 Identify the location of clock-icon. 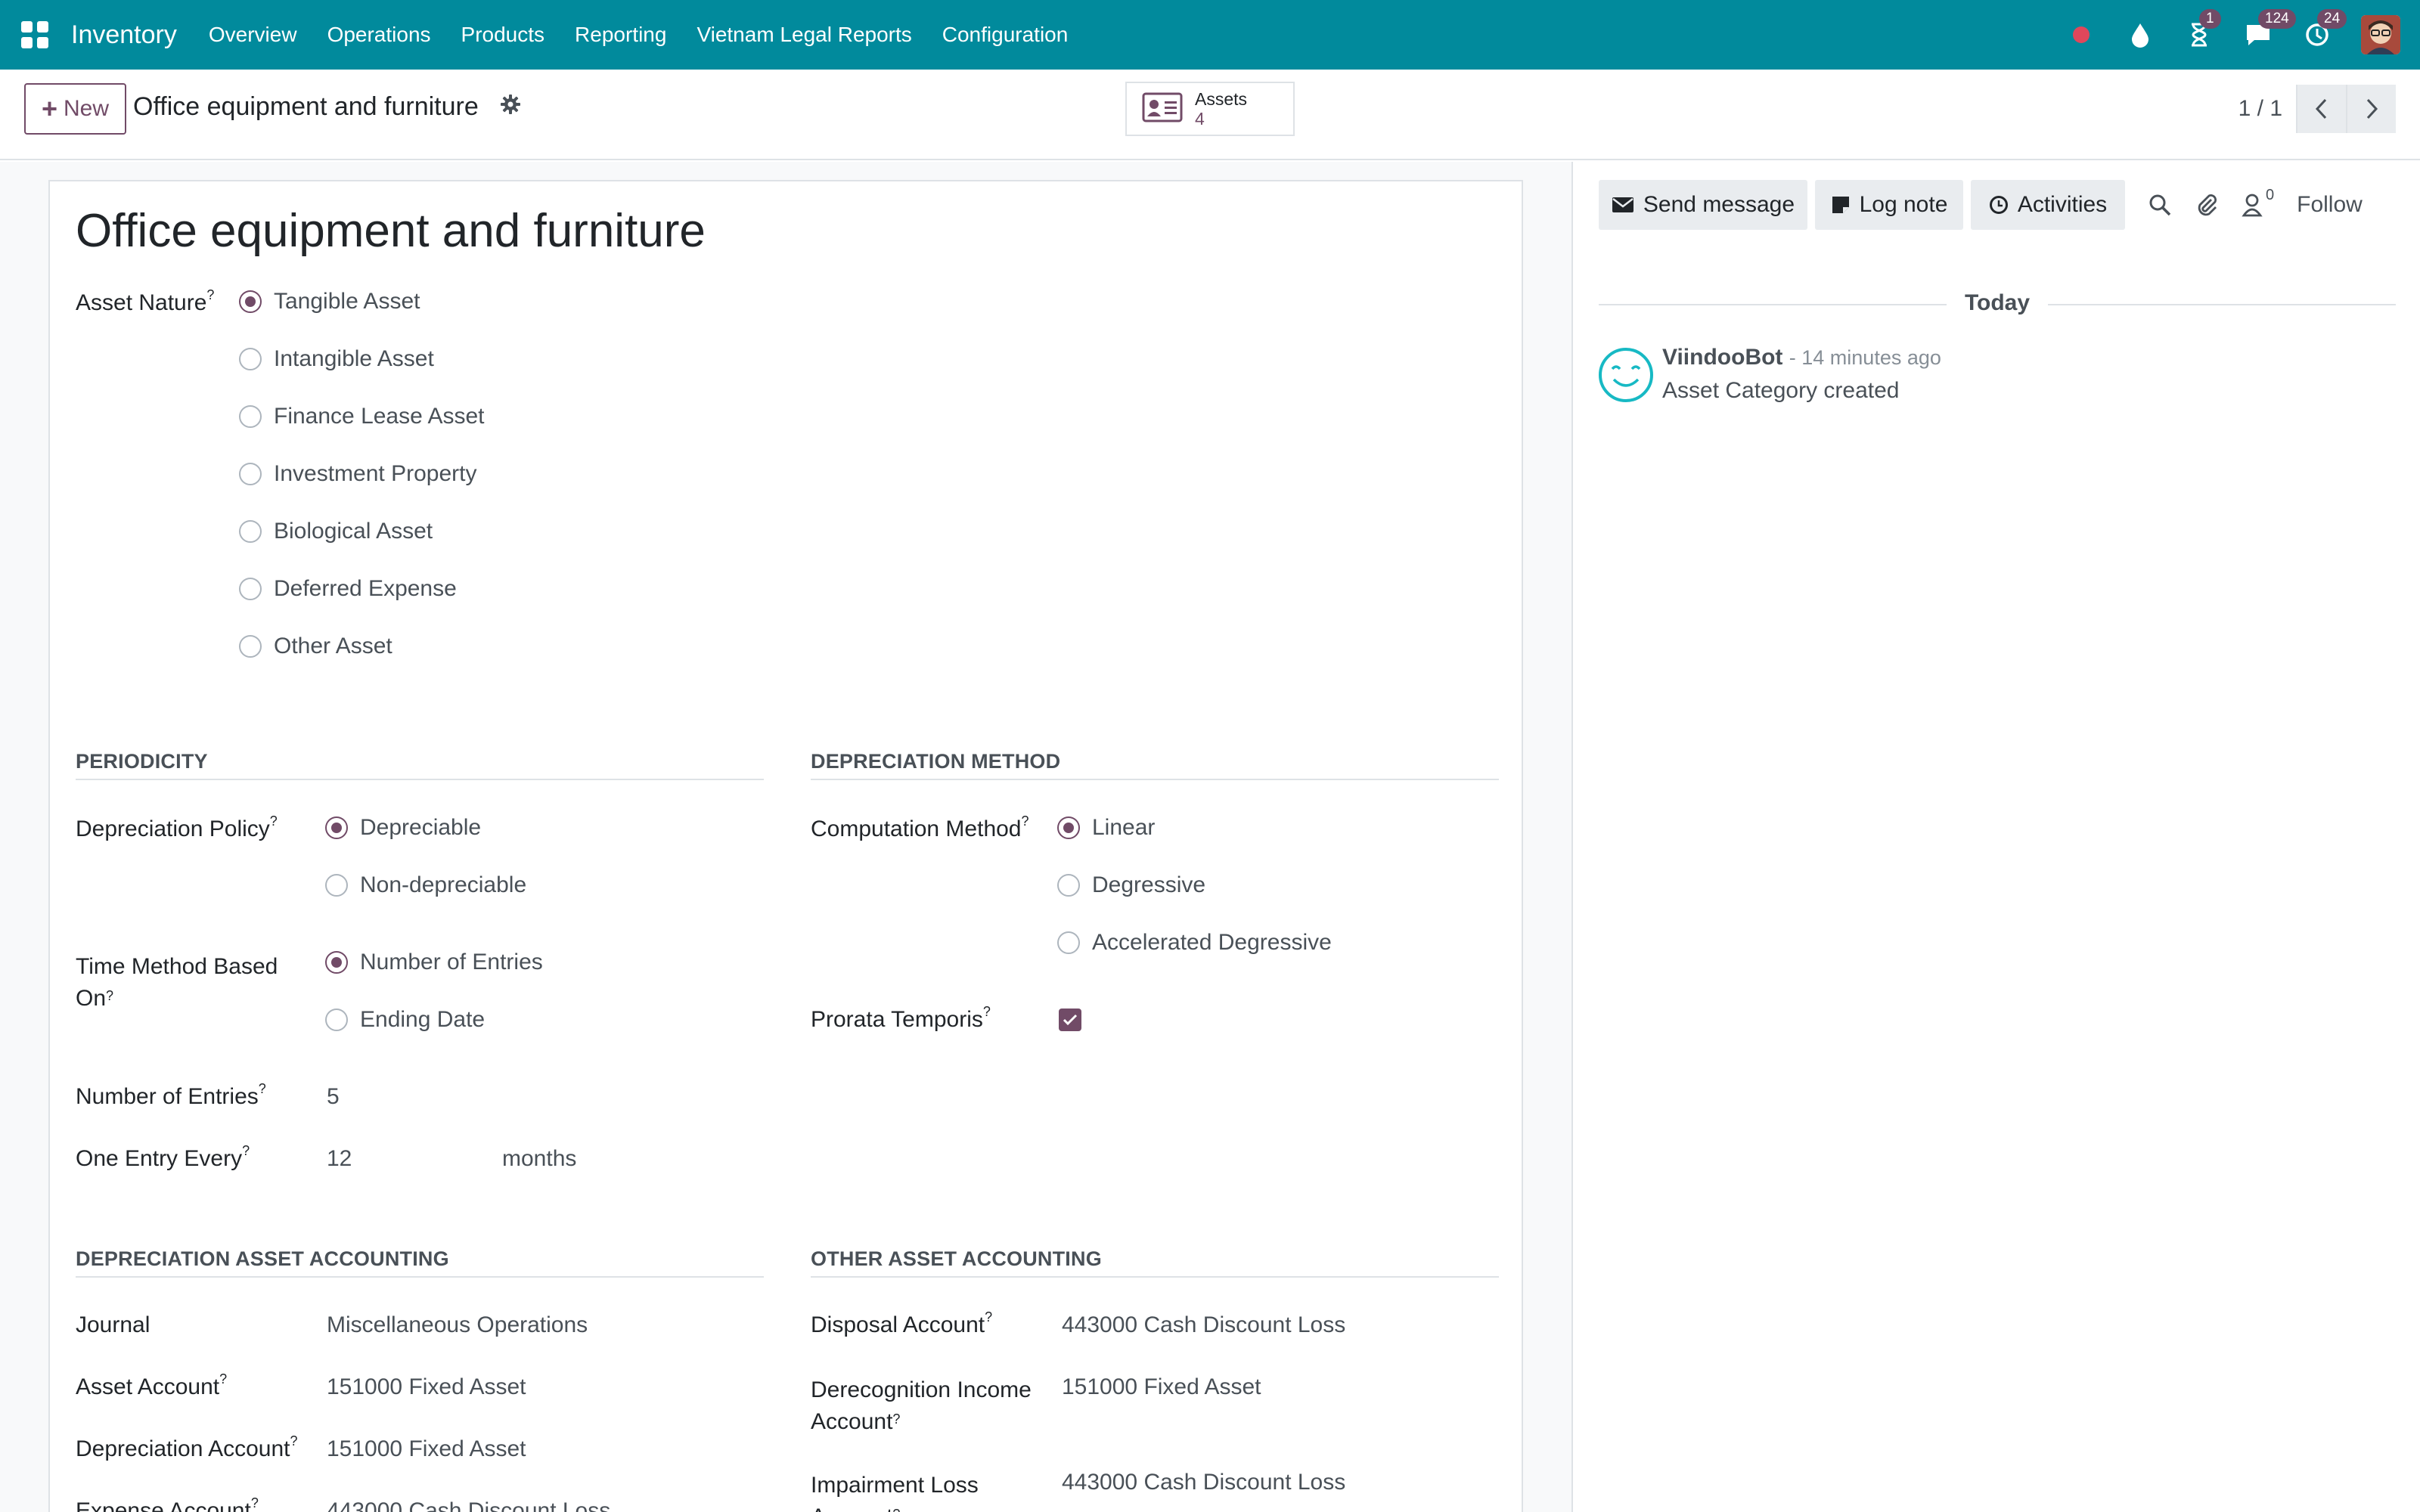
(1998, 205).